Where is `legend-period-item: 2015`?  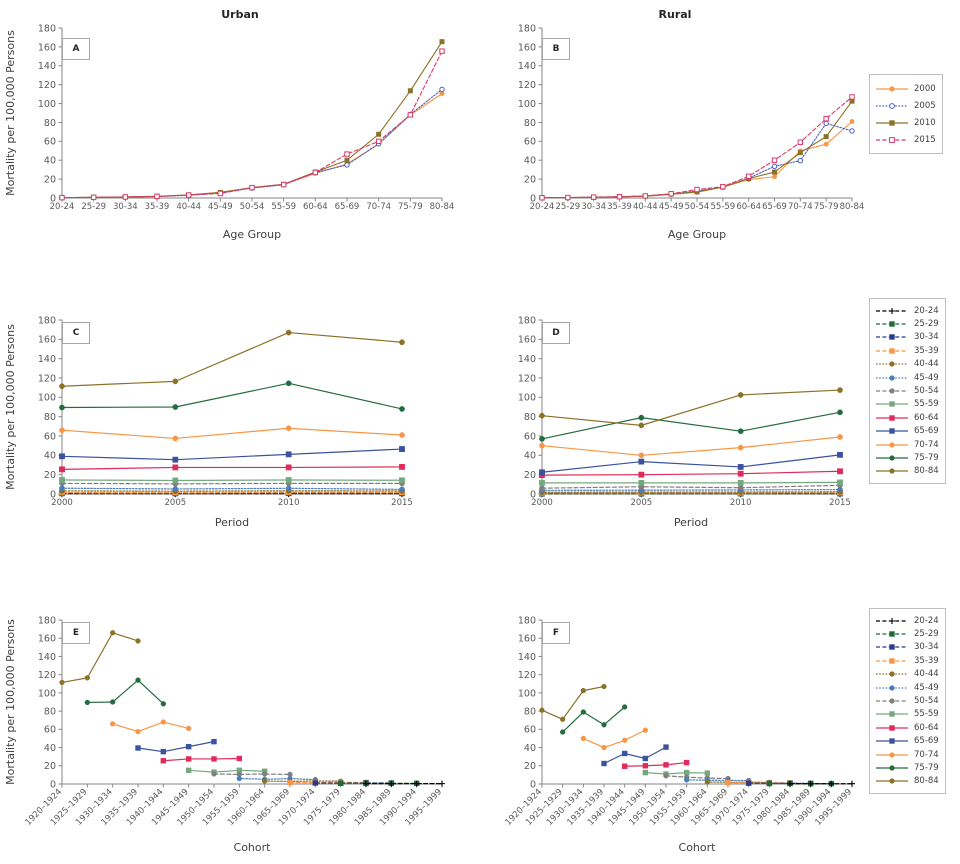 legend-period-item: 2015 is located at coordinates (905, 139).